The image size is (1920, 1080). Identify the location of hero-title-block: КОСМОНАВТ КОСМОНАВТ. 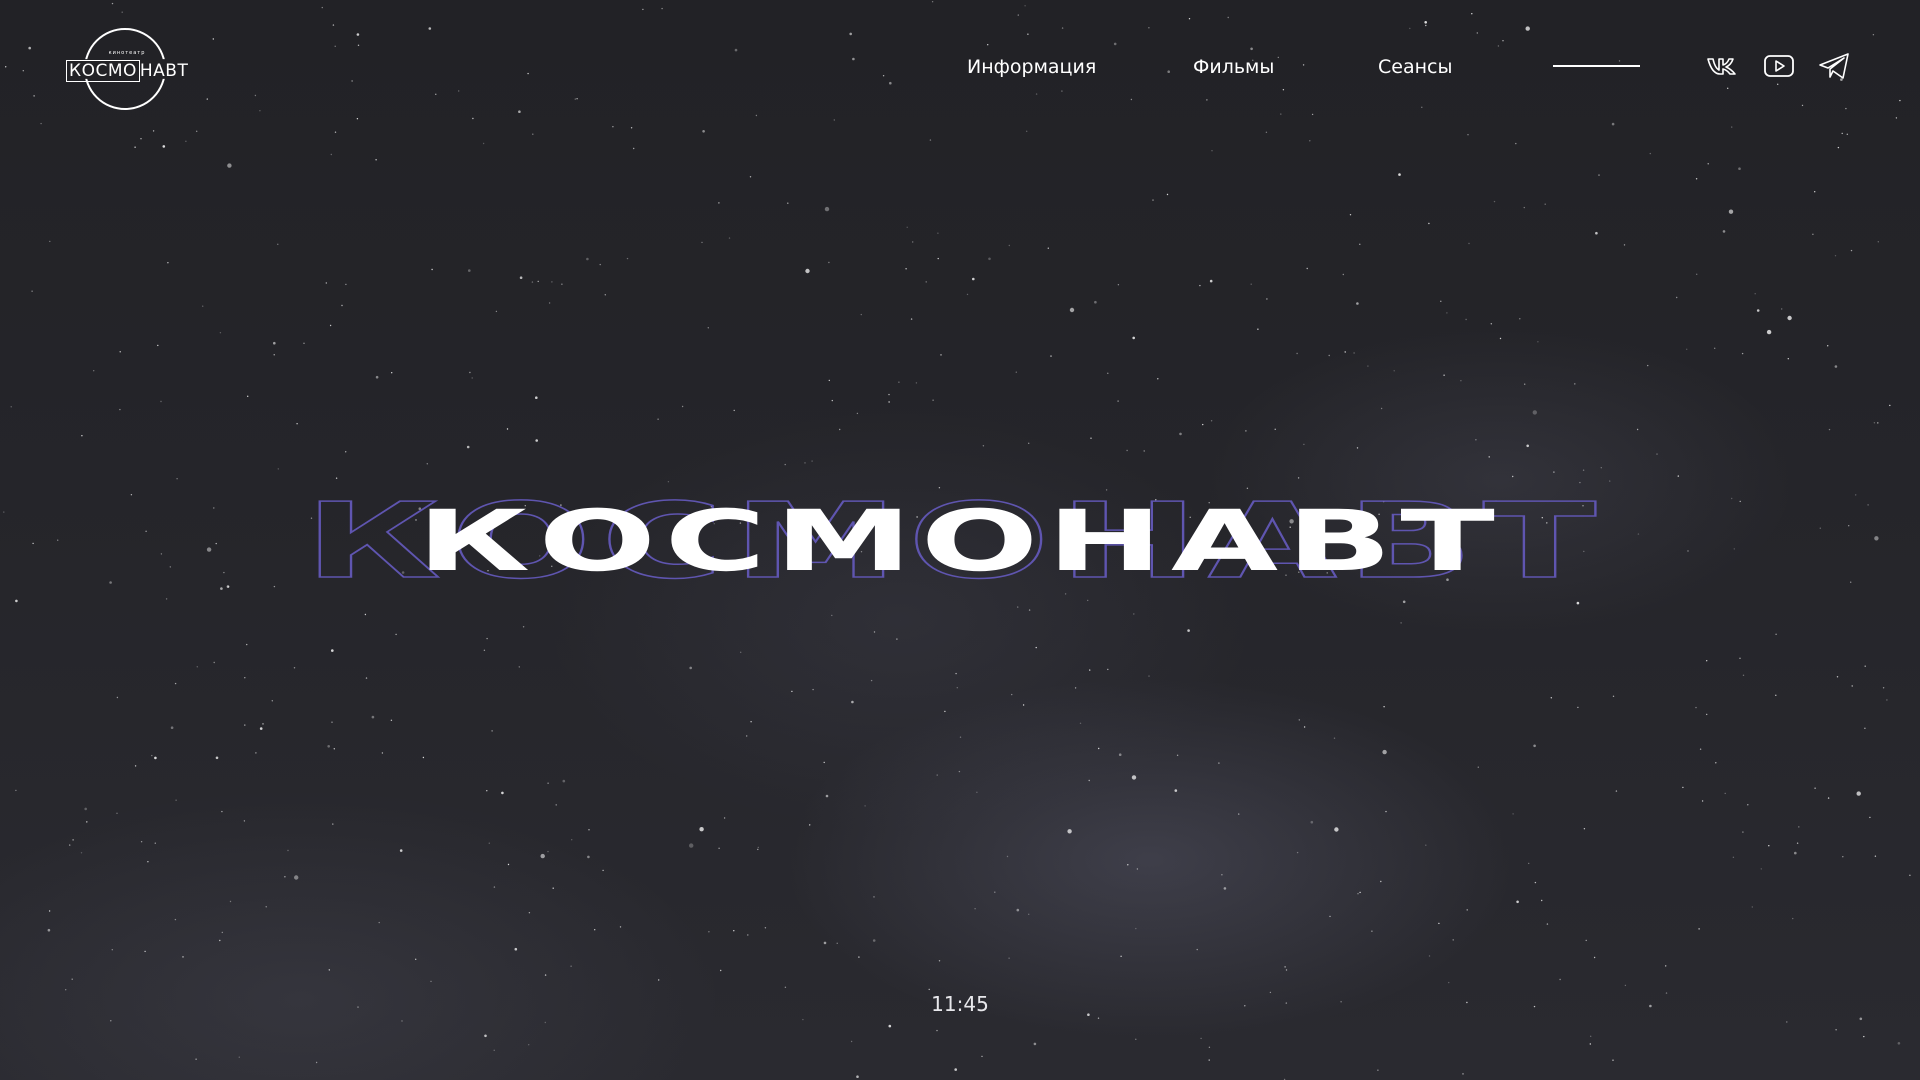
(960, 541).